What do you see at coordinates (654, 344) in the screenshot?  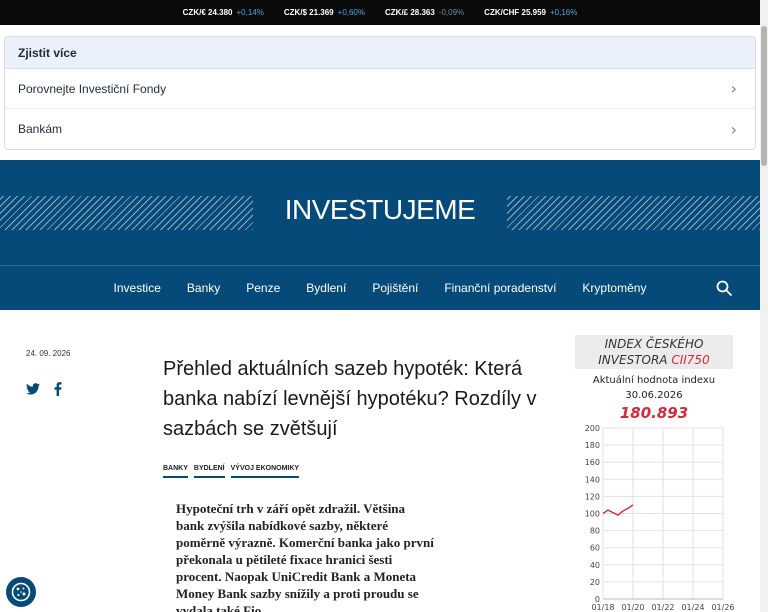 I see `index-title-line1: INDEX ČESKÉHO` at bounding box center [654, 344].